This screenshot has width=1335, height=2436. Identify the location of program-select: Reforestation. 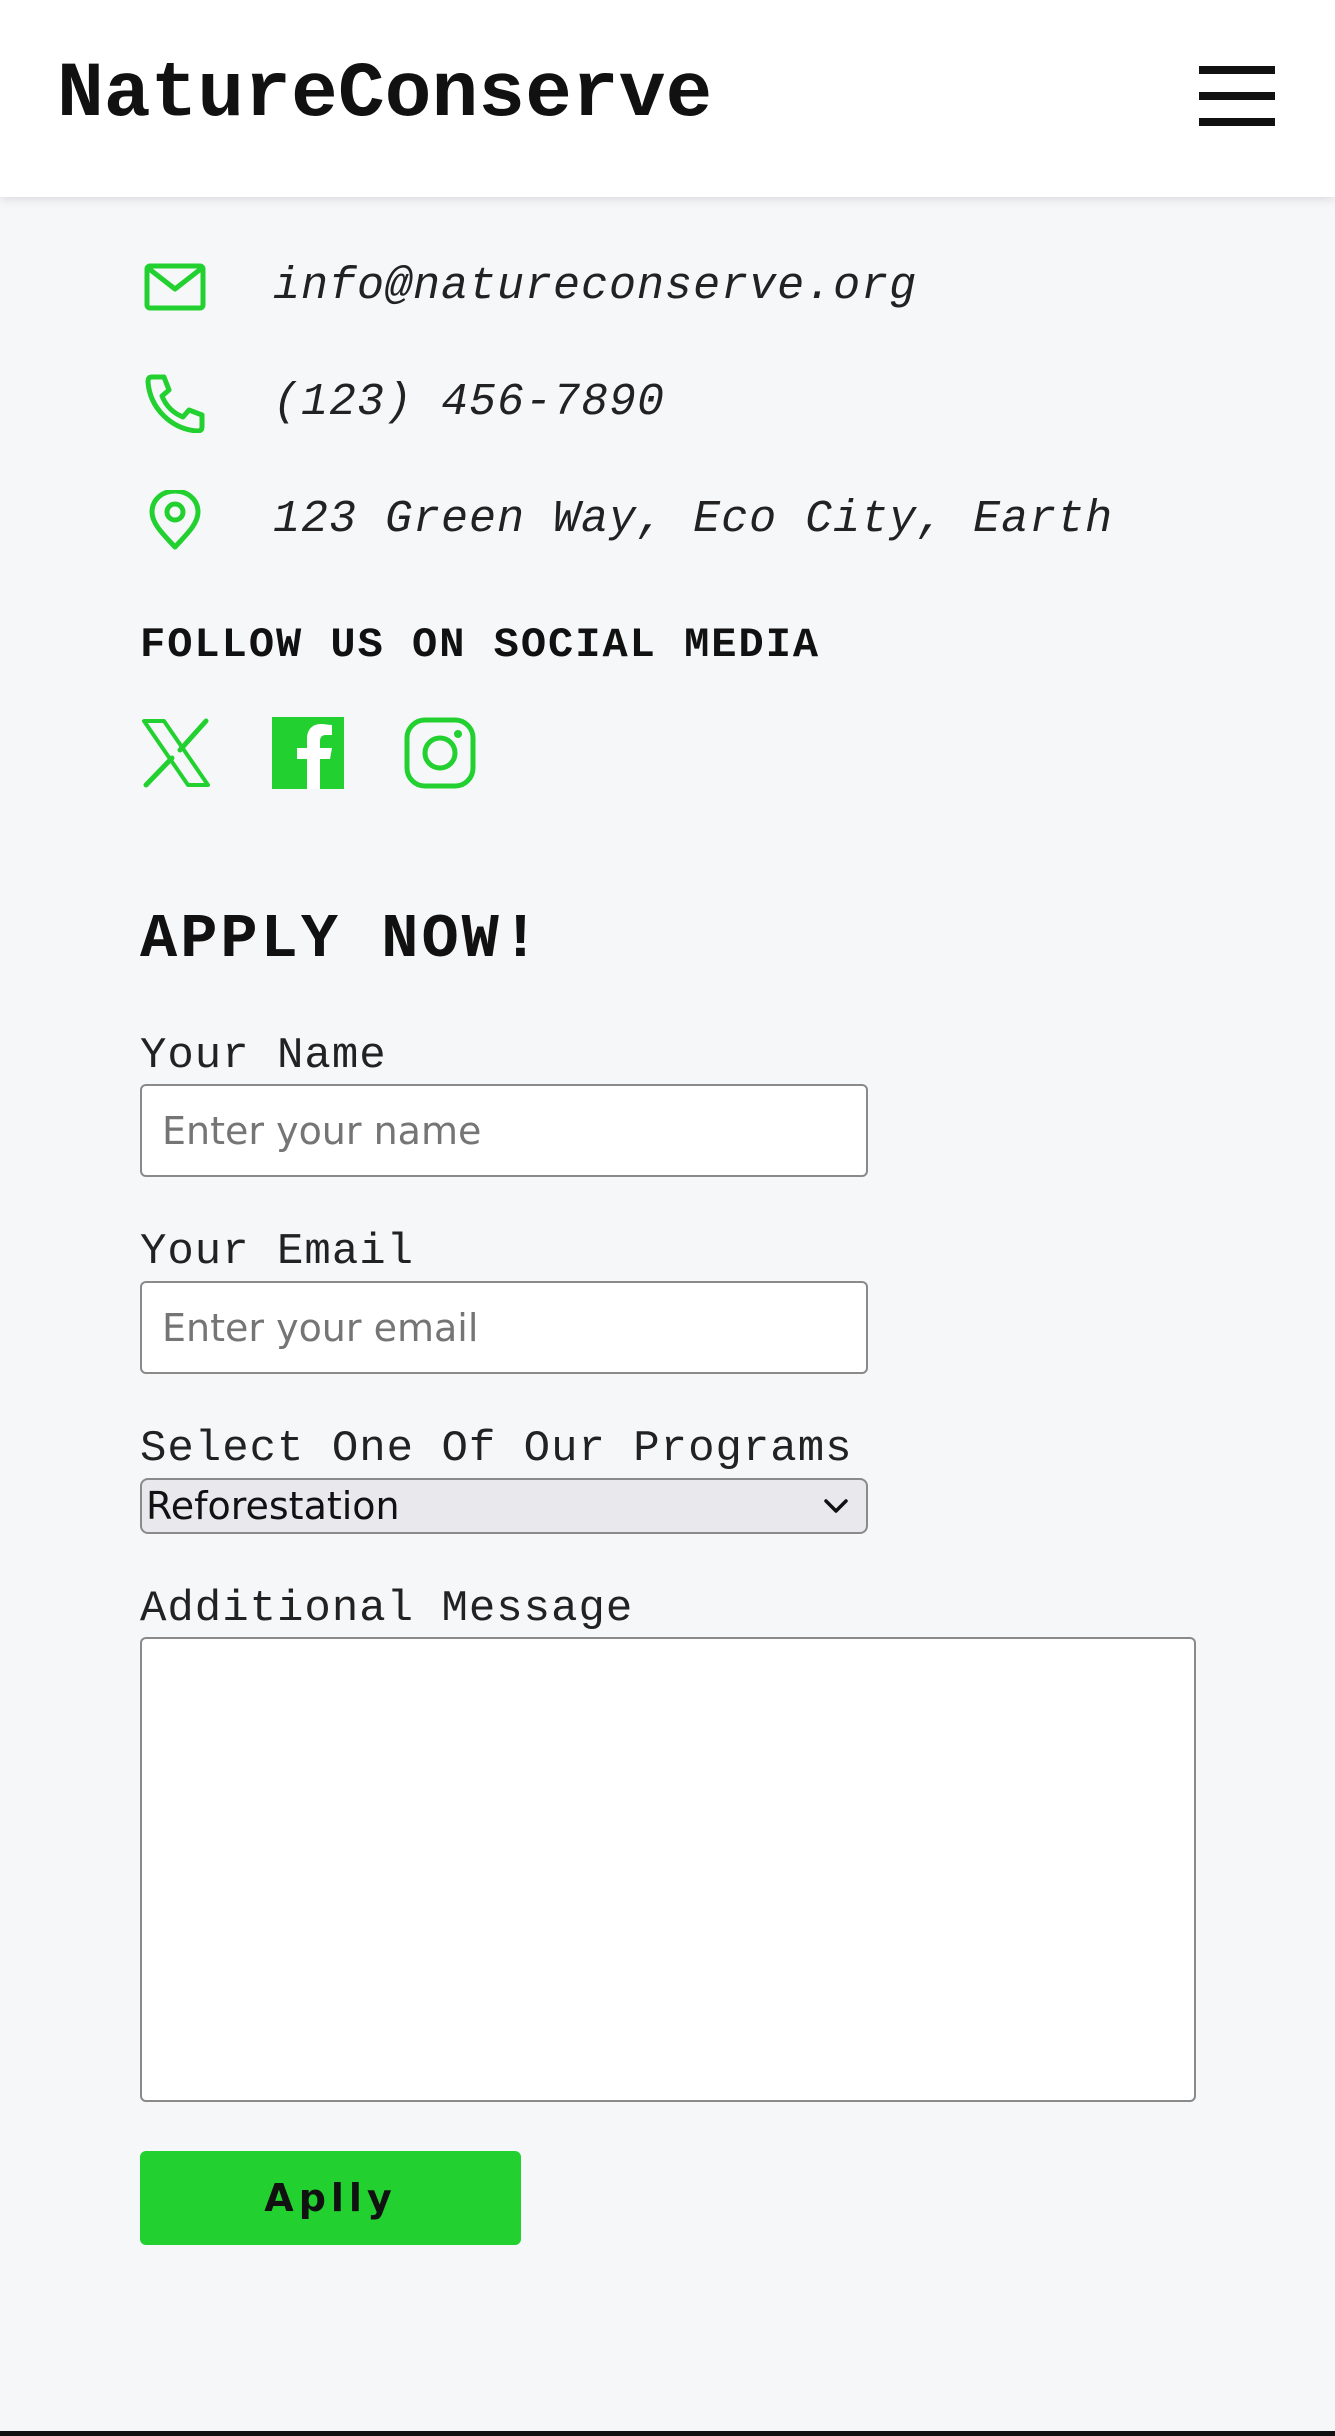
(504, 1506).